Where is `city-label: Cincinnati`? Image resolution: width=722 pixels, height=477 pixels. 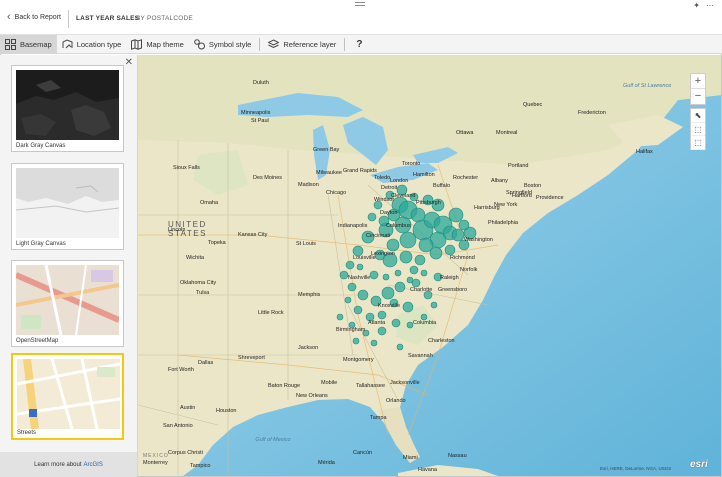
city-label: Cincinnati is located at coordinates (378, 236).